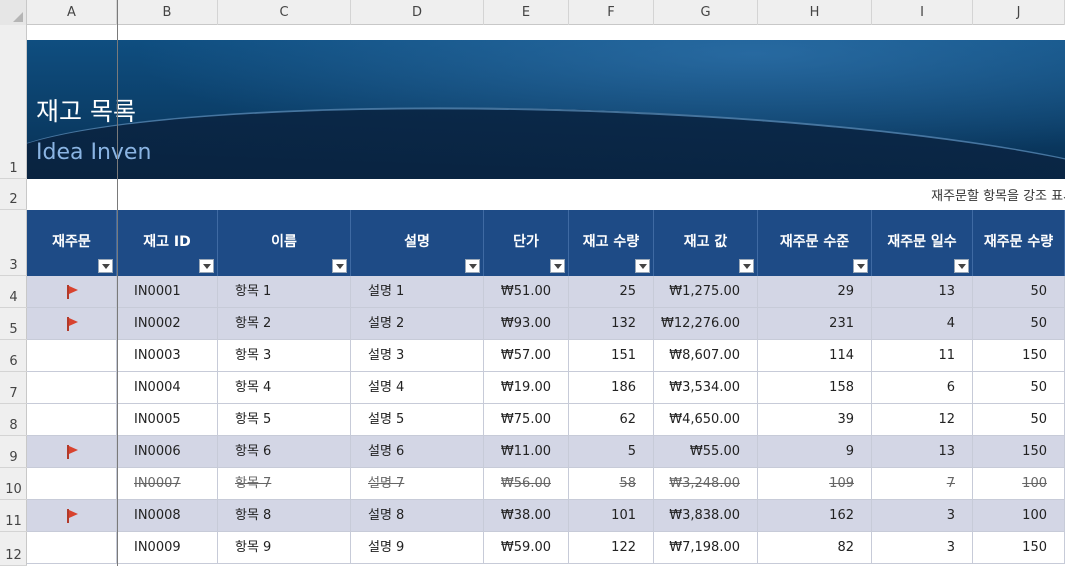 The width and height of the screenshot is (1065, 566). Describe the element at coordinates (706, 387) in the screenshot. I see `cell-value: ₩3,534.00` at that location.